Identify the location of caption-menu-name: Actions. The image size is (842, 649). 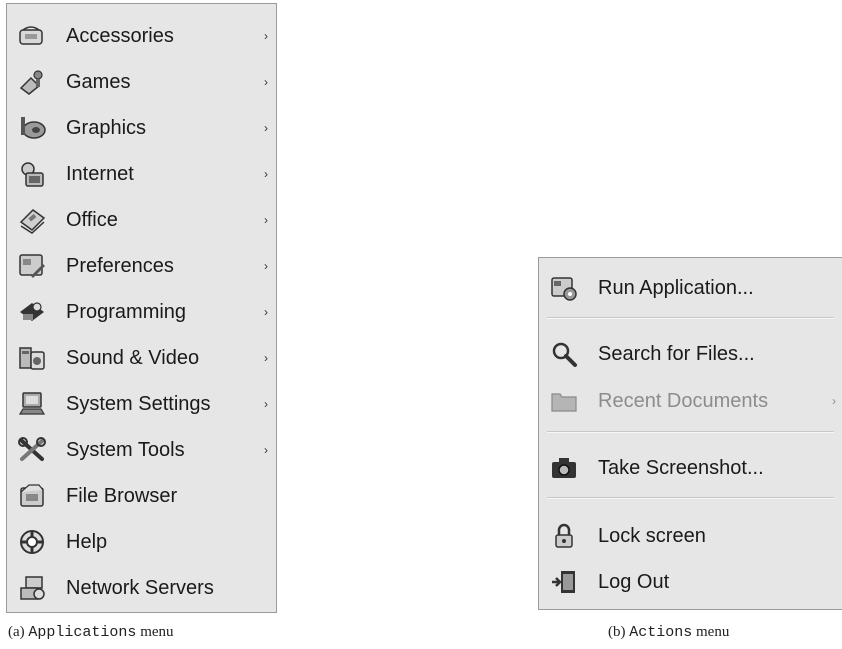
(661, 632).